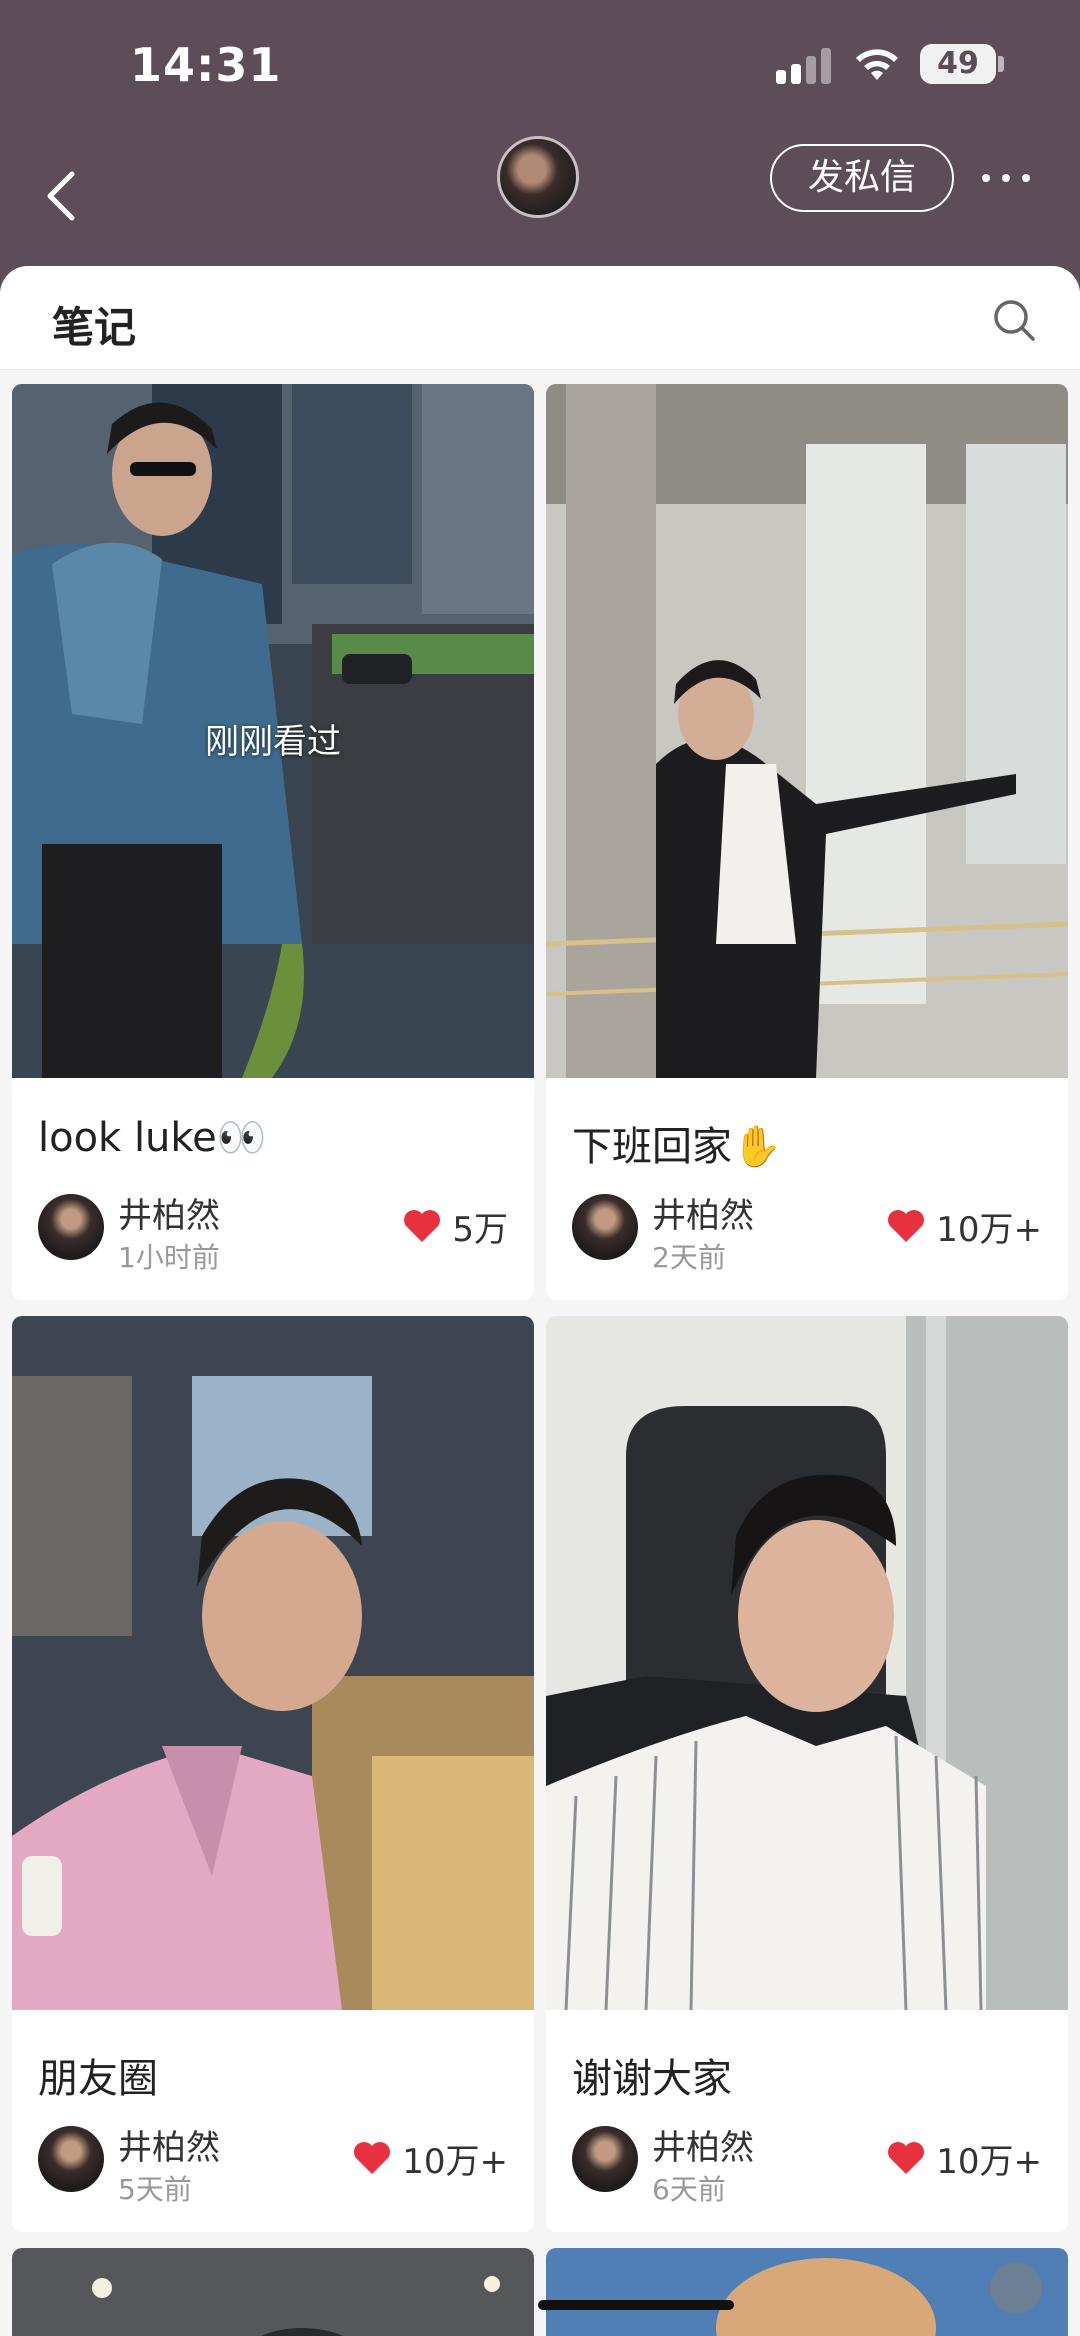 Image resolution: width=1080 pixels, height=2336 pixels. What do you see at coordinates (652, 2079) in the screenshot?
I see `note-title: 谢谢大家` at bounding box center [652, 2079].